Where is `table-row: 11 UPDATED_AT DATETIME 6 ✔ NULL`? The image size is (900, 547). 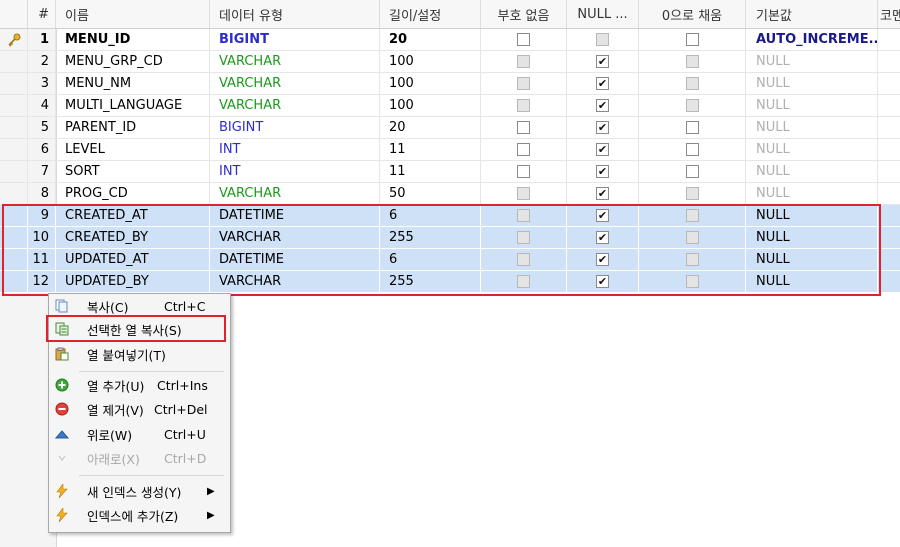
table-row: 11 UPDATED_AT DATETIME 6 ✔ NULL is located at coordinates (450, 260).